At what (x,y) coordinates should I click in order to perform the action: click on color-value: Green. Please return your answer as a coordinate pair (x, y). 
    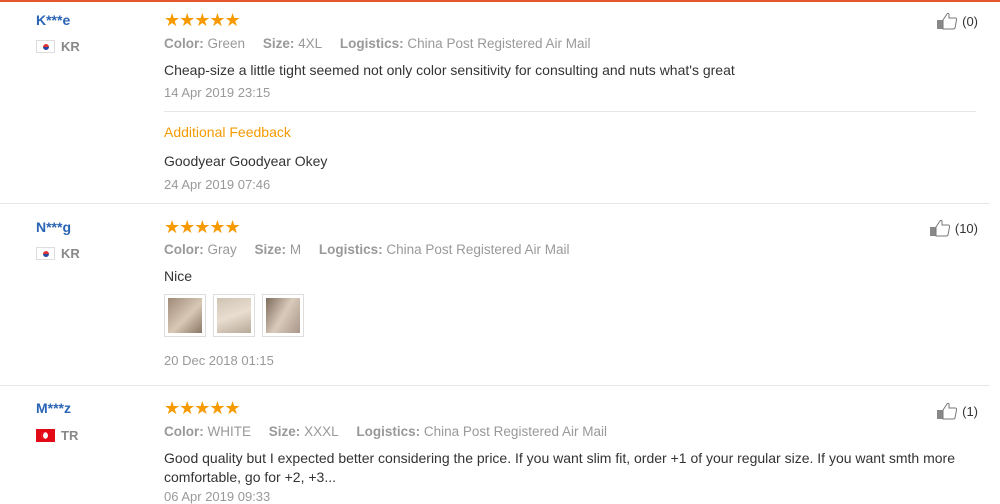
    Looking at the image, I should click on (226, 43).